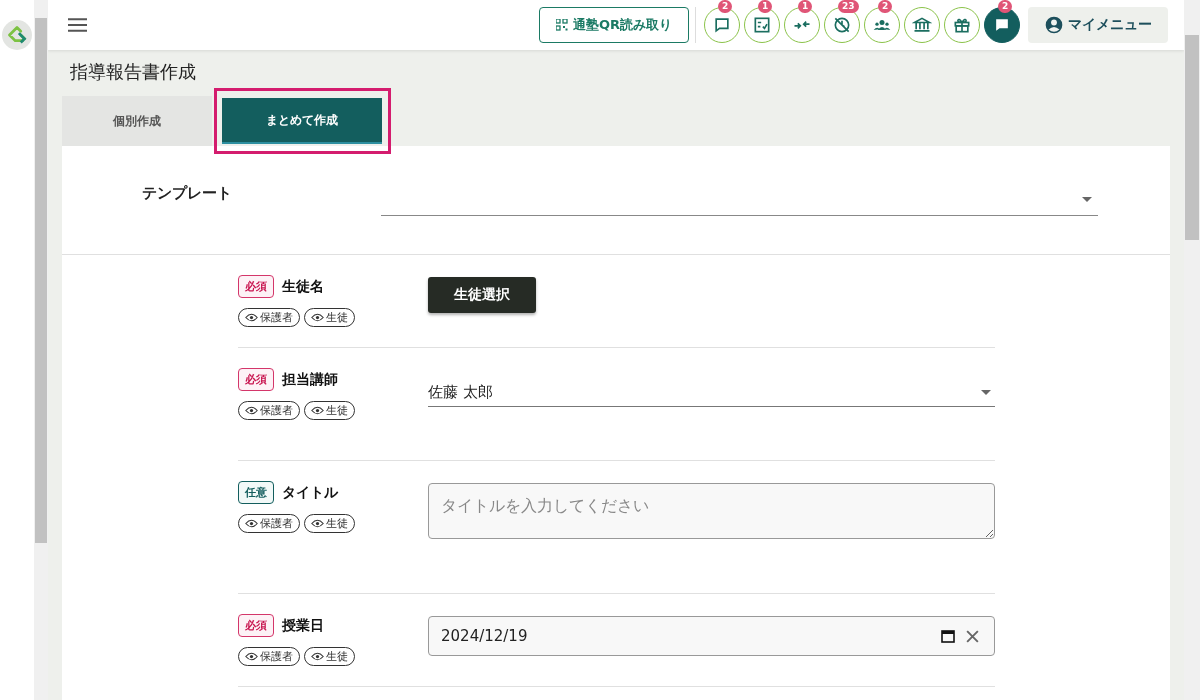 The width and height of the screenshot is (1200, 700). I want to click on field-label: 担当講師, so click(310, 379).